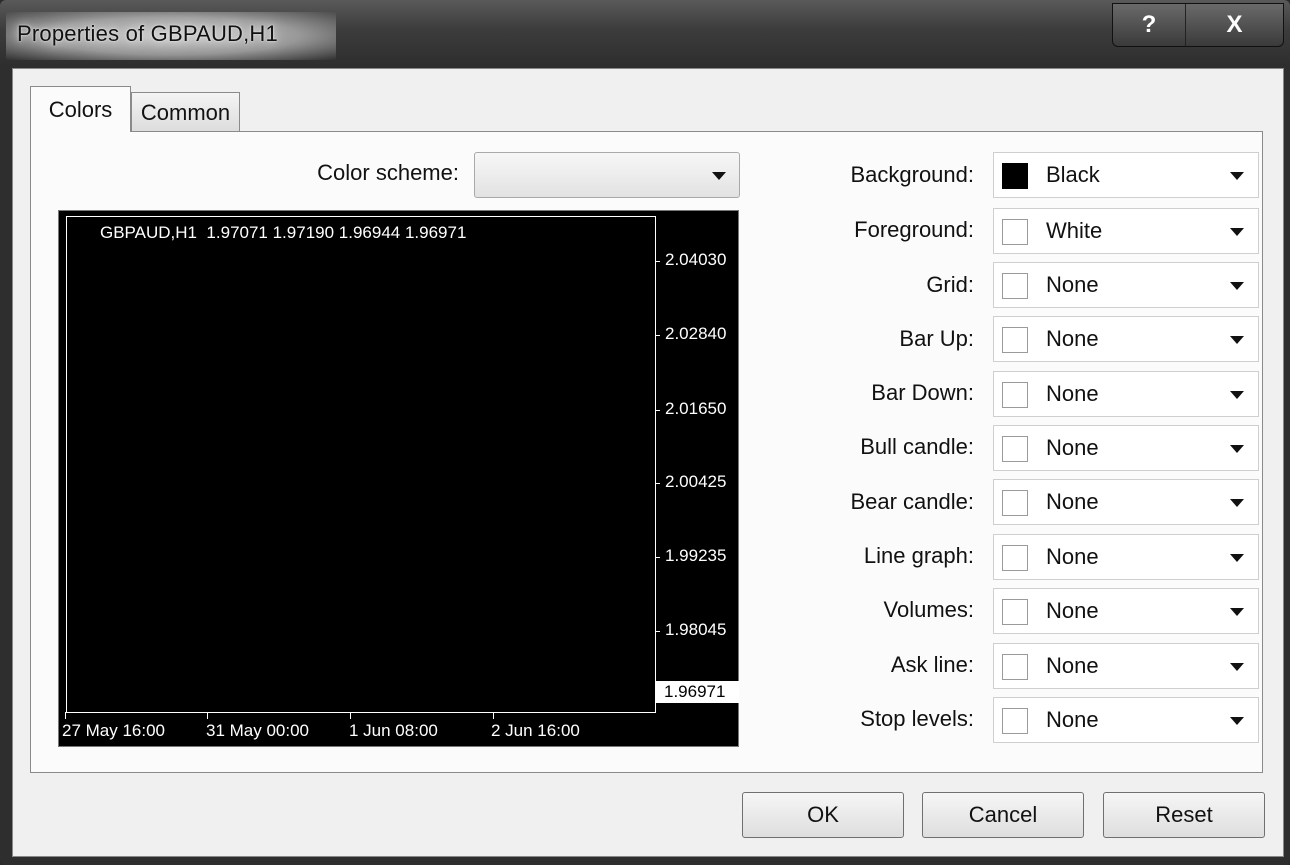 The height and width of the screenshot is (865, 1290). Describe the element at coordinates (1126, 666) in the screenshot. I see `ask-line-color-select: None` at that location.